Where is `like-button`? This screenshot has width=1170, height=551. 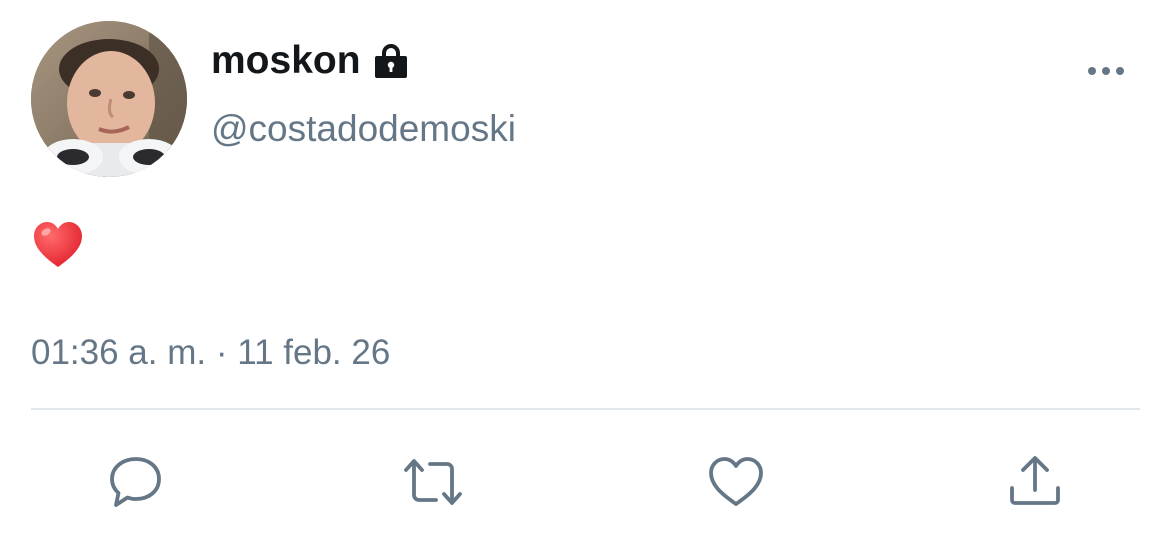
like-button is located at coordinates (736, 482).